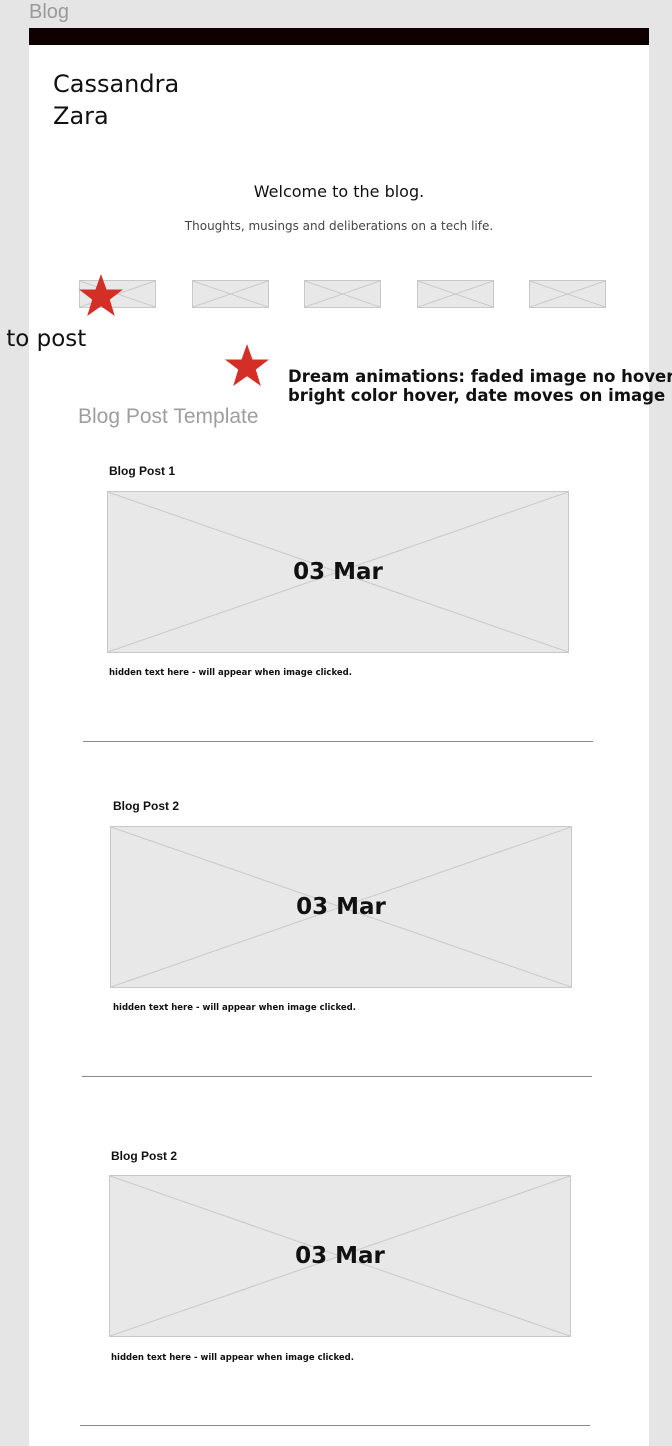  What do you see at coordinates (49, 12) in the screenshot?
I see `frame-label: Blog` at bounding box center [49, 12].